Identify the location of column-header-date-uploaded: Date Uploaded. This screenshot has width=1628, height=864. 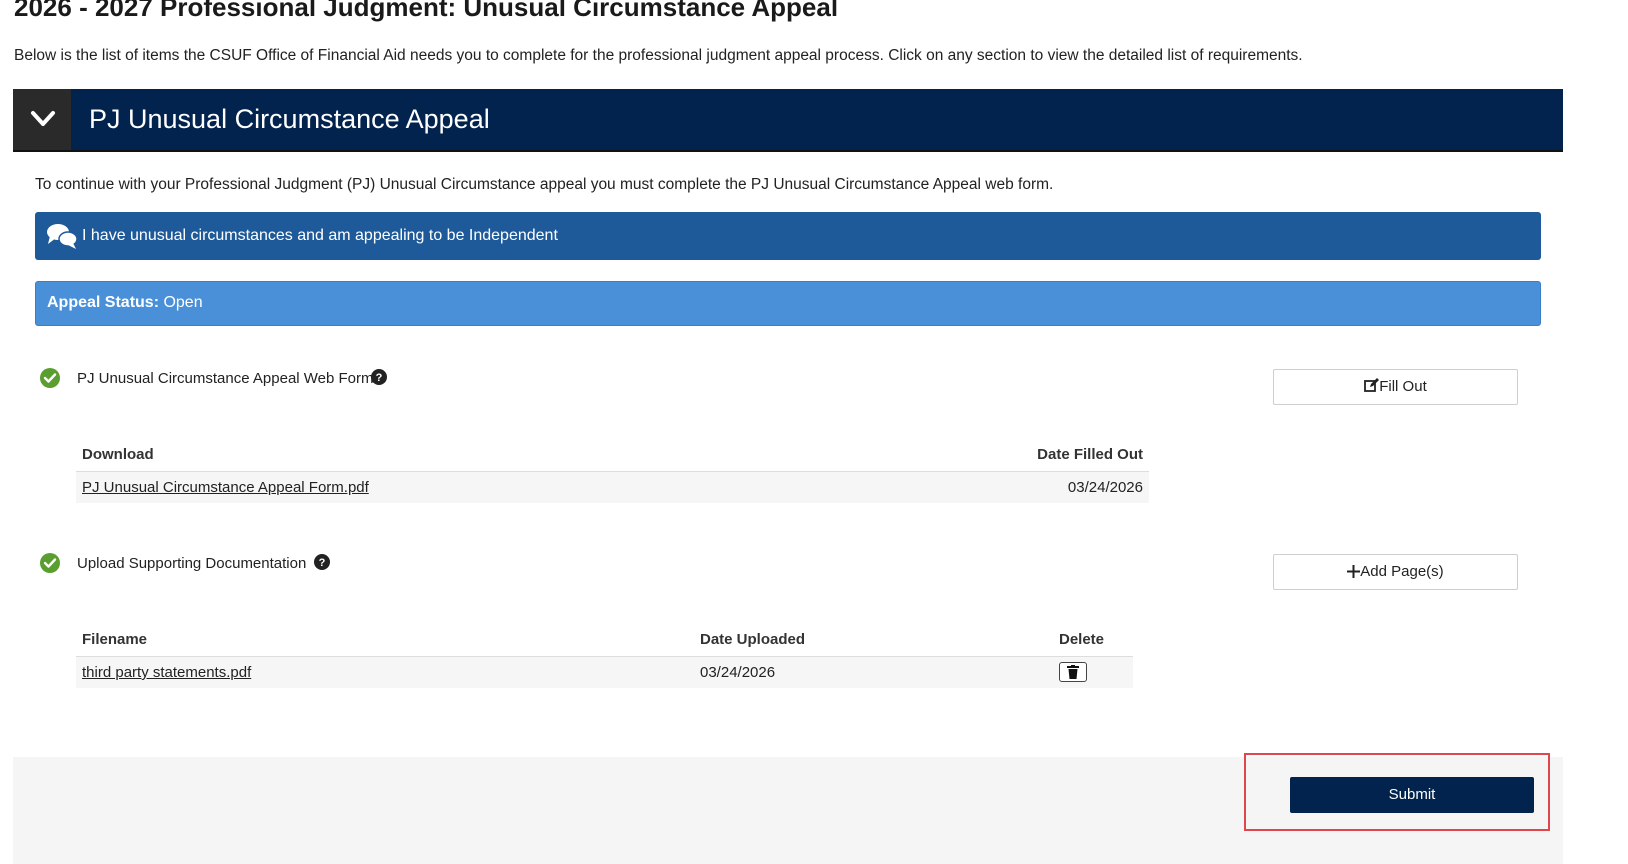
(873, 639).